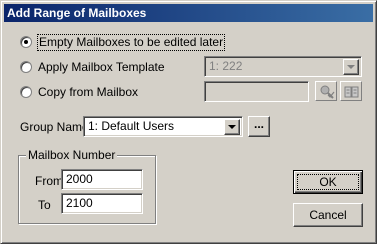  Describe the element at coordinates (102, 179) in the screenshot. I see `from-input: 2000` at that location.